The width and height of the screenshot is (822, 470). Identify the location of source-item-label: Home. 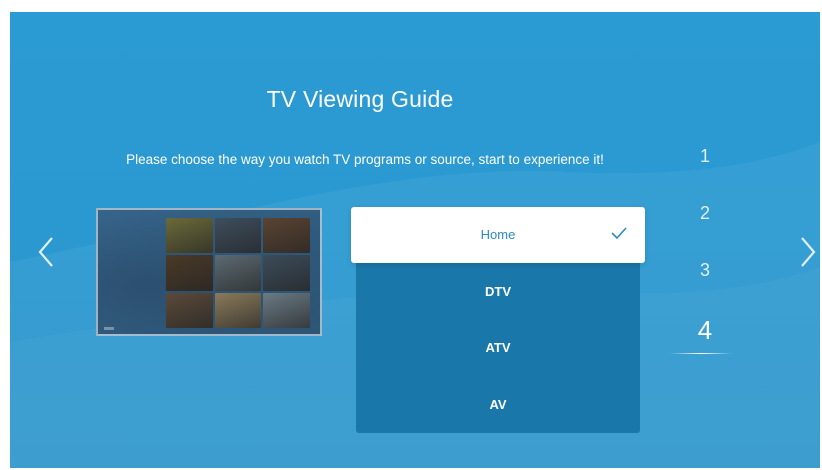
(498, 234).